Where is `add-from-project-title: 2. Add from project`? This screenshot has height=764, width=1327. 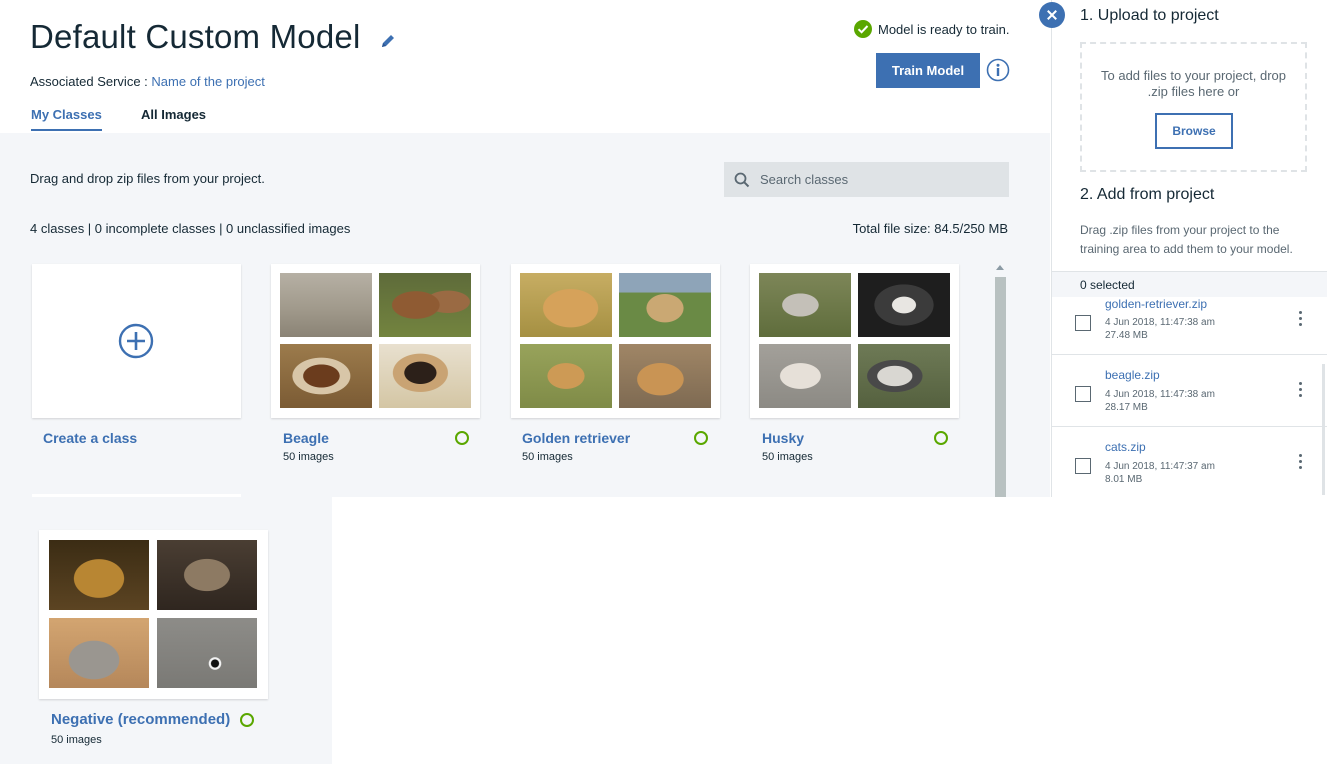
add-from-project-title: 2. Add from project is located at coordinates (1147, 194).